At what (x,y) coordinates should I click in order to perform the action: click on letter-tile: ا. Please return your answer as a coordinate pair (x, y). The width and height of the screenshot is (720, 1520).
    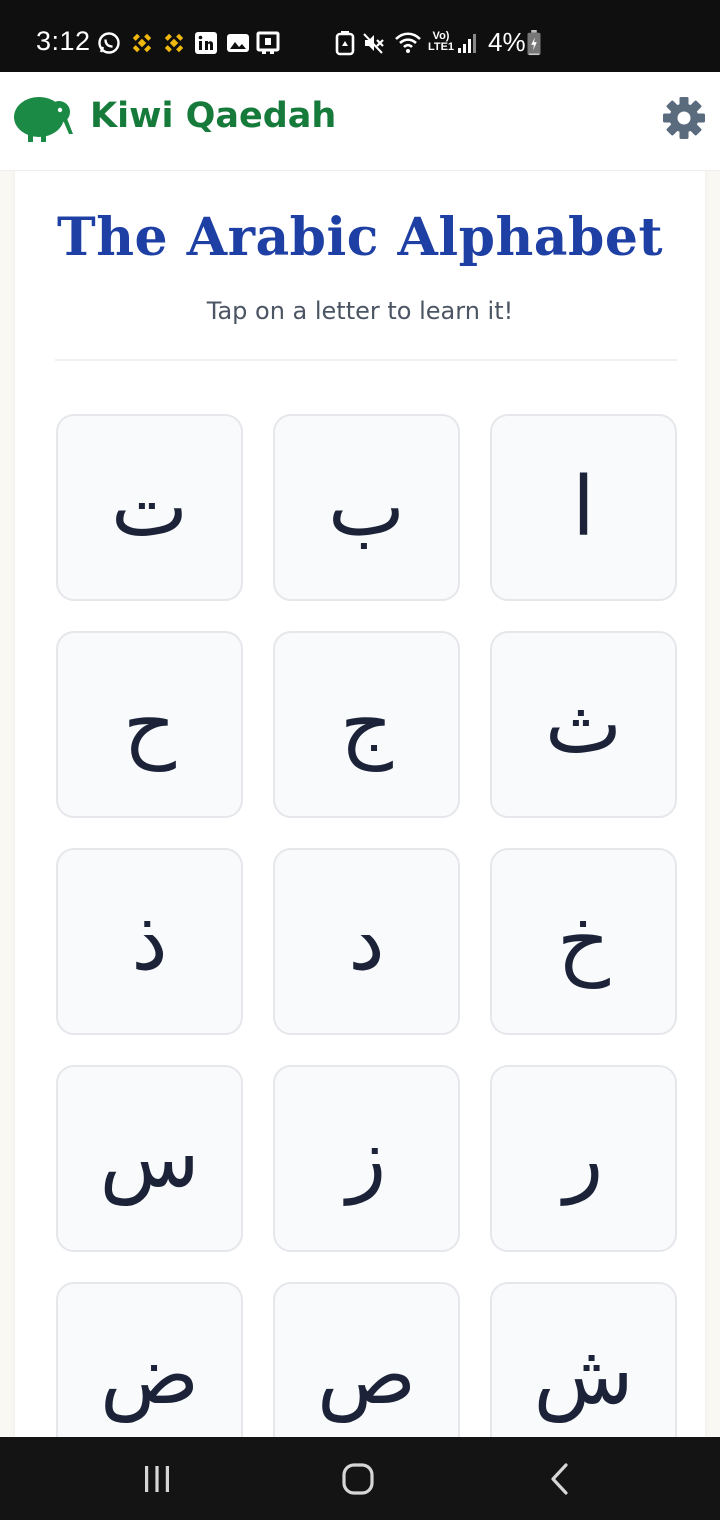
    Looking at the image, I should click on (583, 507).